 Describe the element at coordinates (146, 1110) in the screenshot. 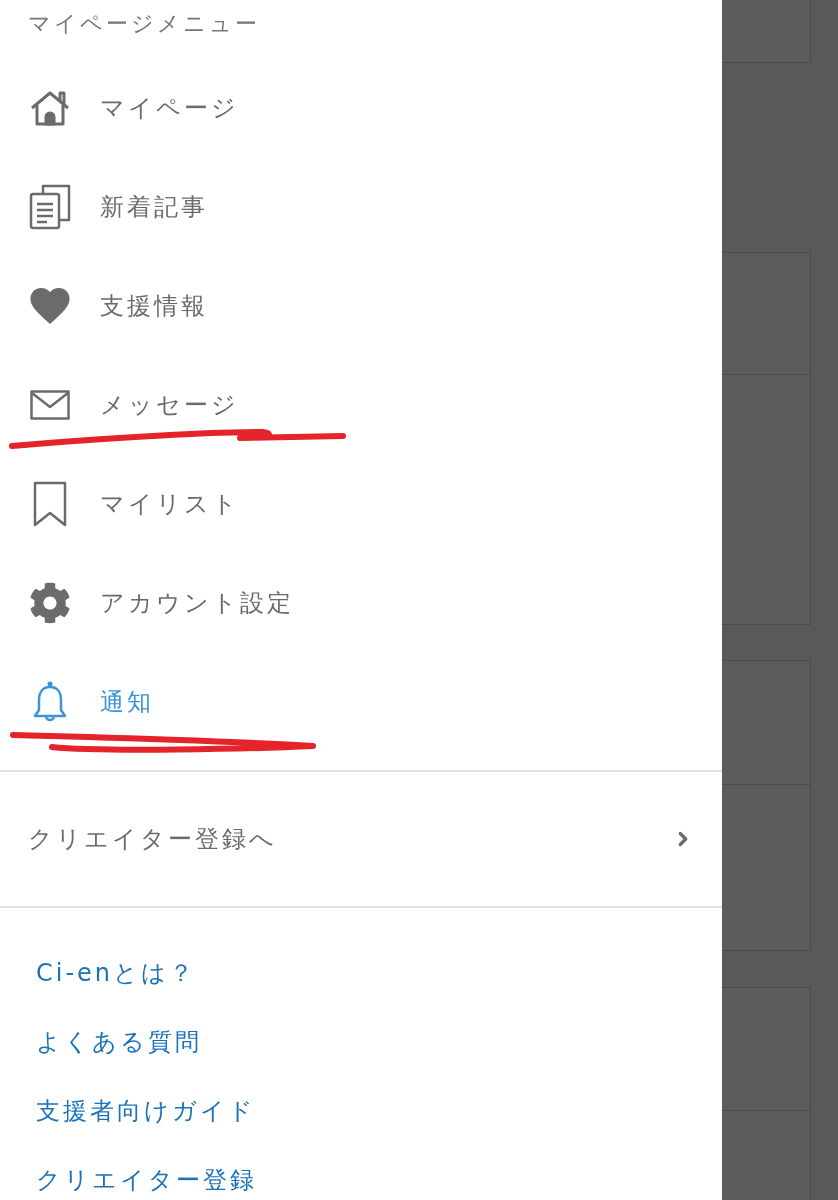

I see `footer-link: 支援者向けガイド` at that location.